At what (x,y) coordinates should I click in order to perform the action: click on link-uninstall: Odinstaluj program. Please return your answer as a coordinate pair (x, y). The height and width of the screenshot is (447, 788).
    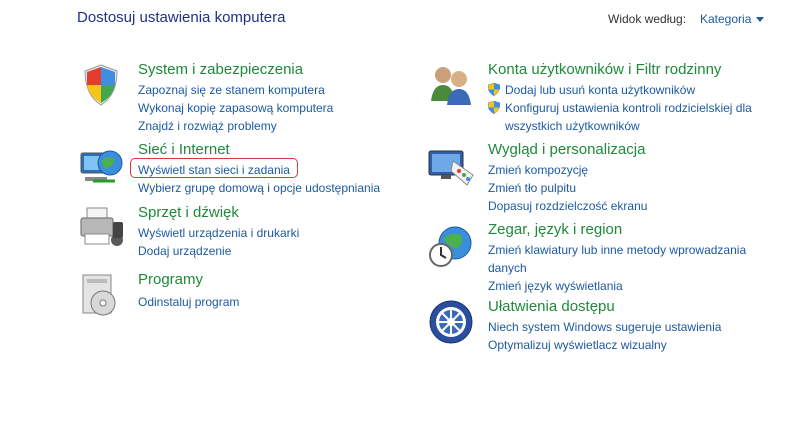
    Looking at the image, I should click on (188, 302).